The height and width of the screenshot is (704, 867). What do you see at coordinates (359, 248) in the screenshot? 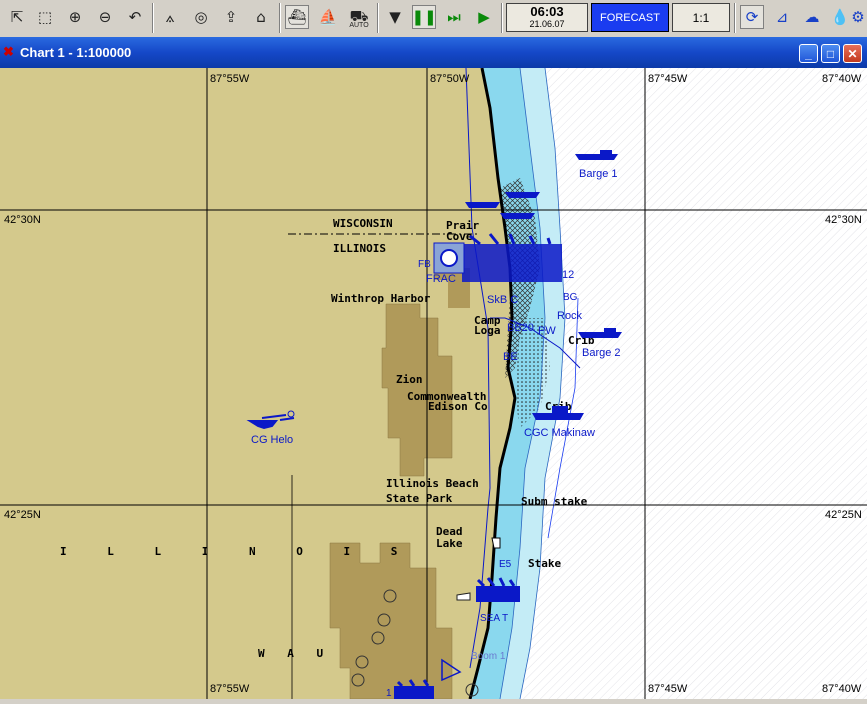
I see `place-label-illinois: ILLINOIS` at bounding box center [359, 248].